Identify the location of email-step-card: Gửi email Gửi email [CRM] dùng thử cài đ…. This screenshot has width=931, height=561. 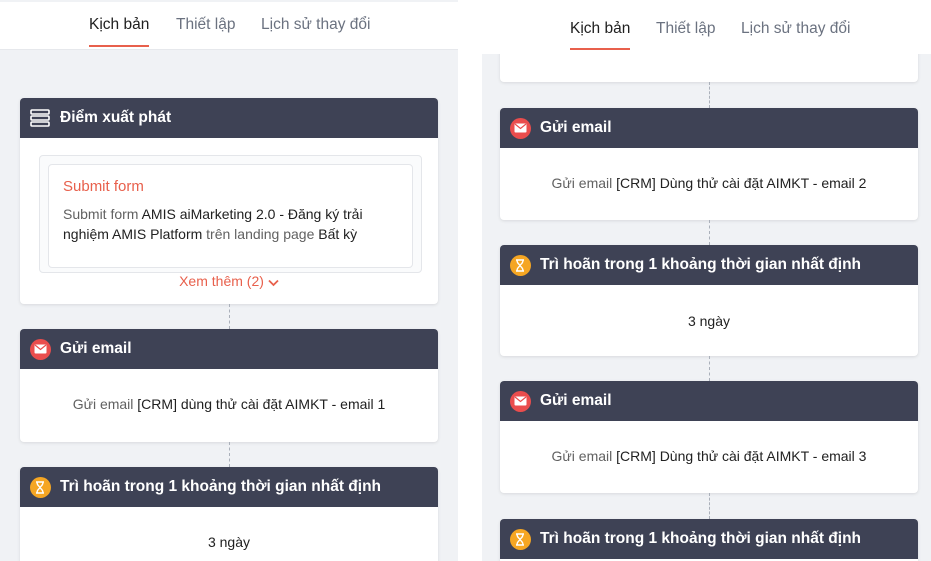
(229, 385).